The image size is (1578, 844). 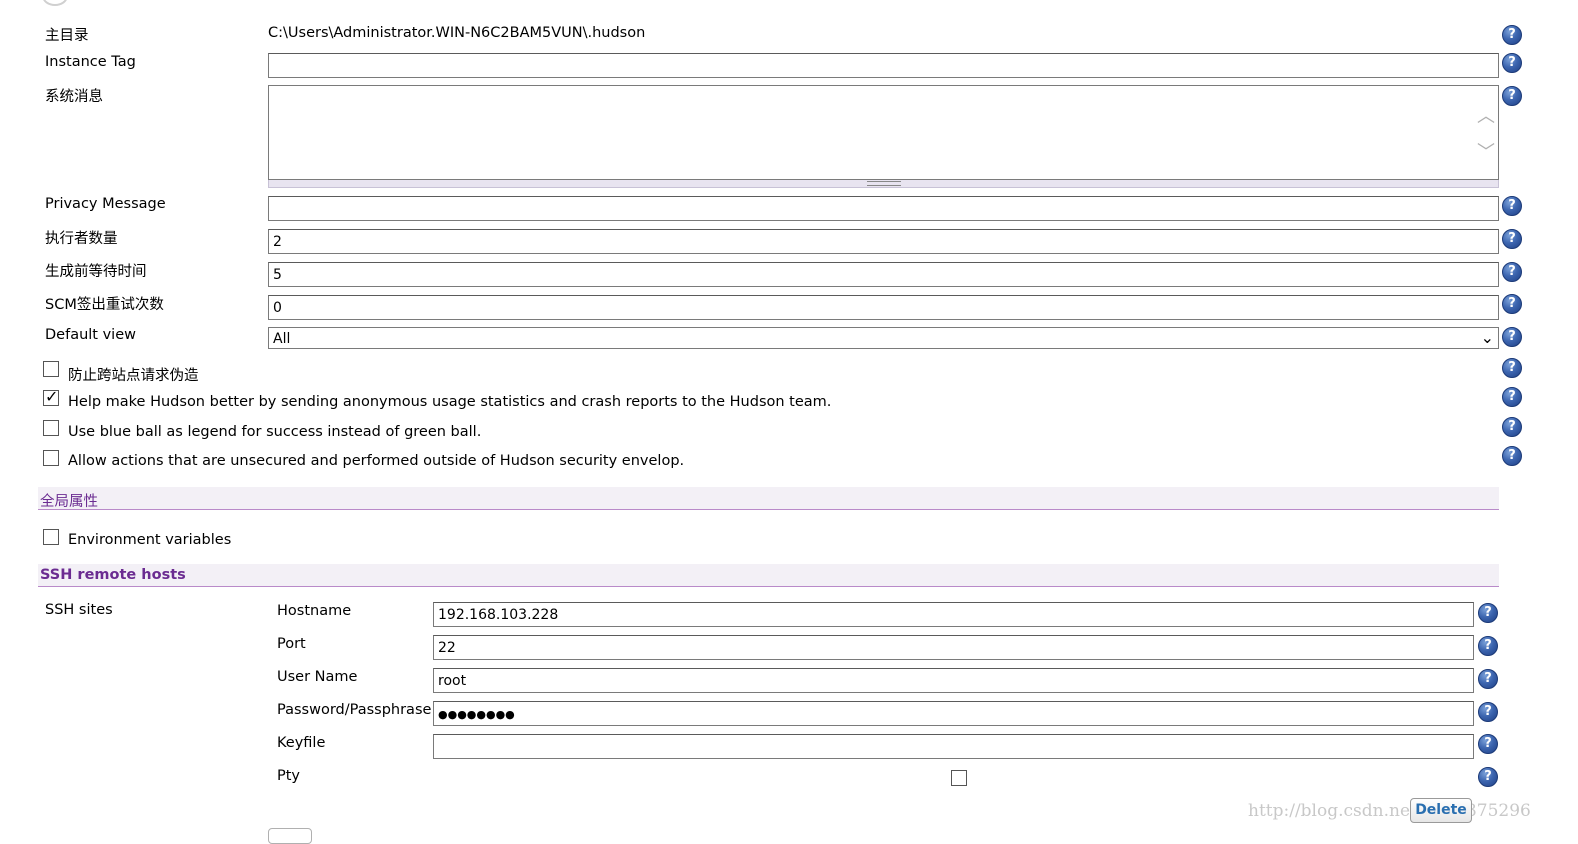 What do you see at coordinates (289, 776) in the screenshot?
I see `pty-label: Pty` at bounding box center [289, 776].